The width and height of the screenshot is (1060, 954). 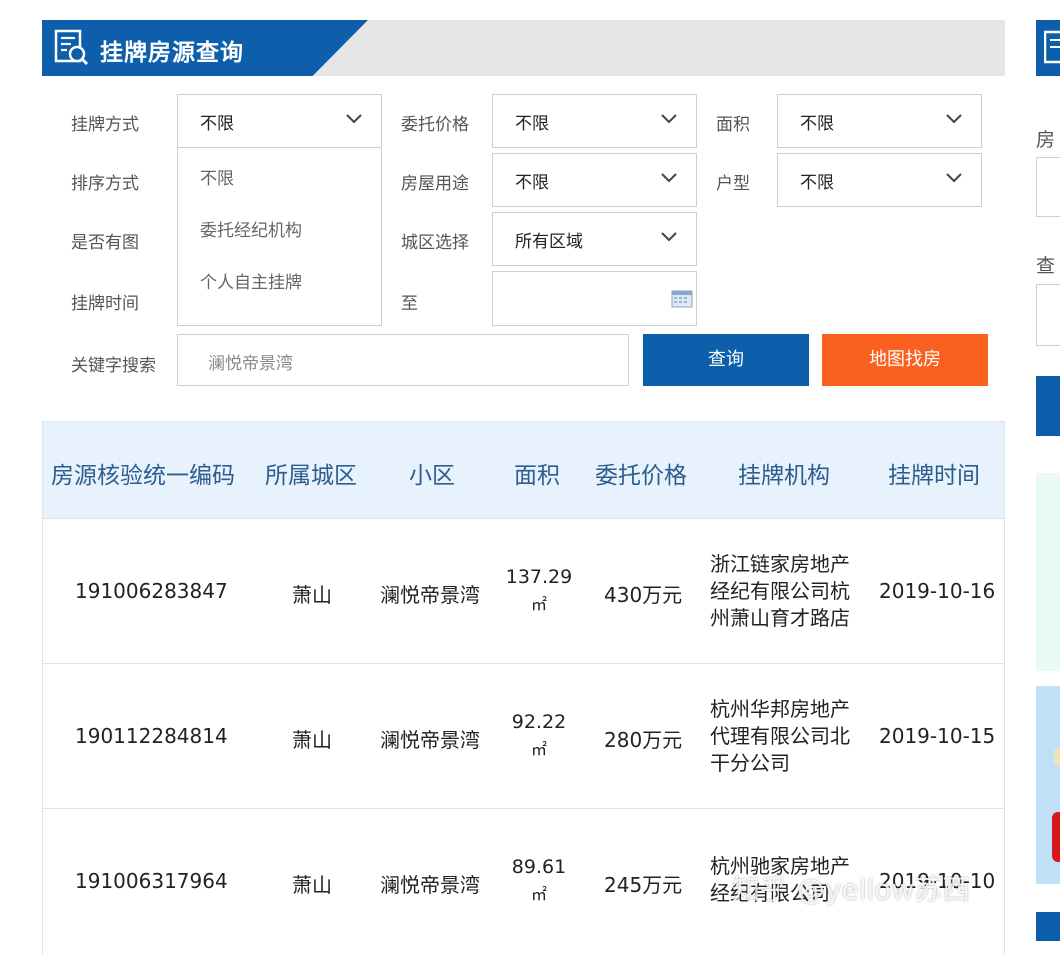 What do you see at coordinates (682, 299) in the screenshot?
I see `calendar-icon` at bounding box center [682, 299].